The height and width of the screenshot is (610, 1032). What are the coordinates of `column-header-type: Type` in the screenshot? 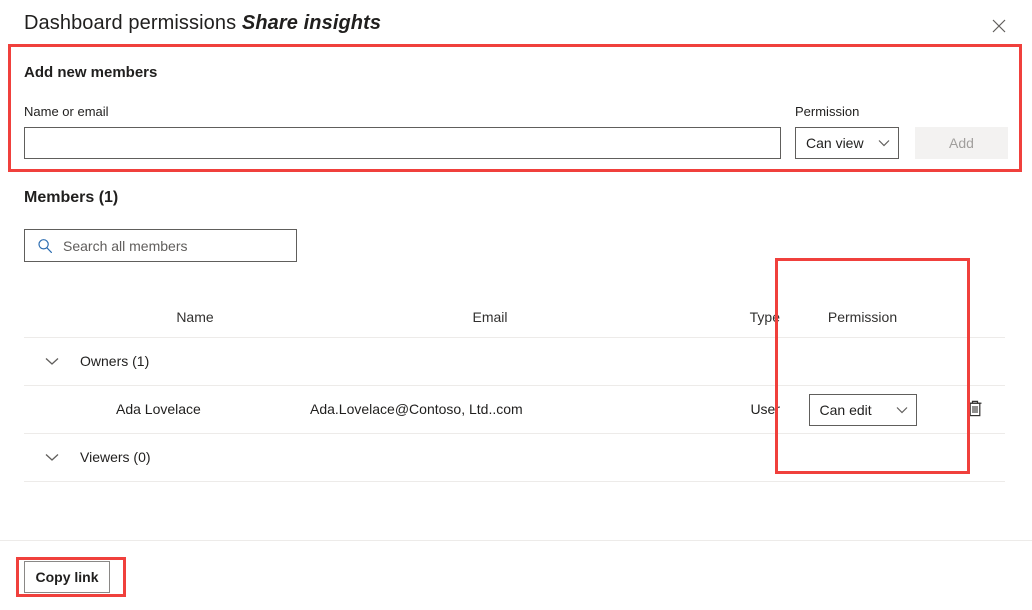 It's located at (764, 316).